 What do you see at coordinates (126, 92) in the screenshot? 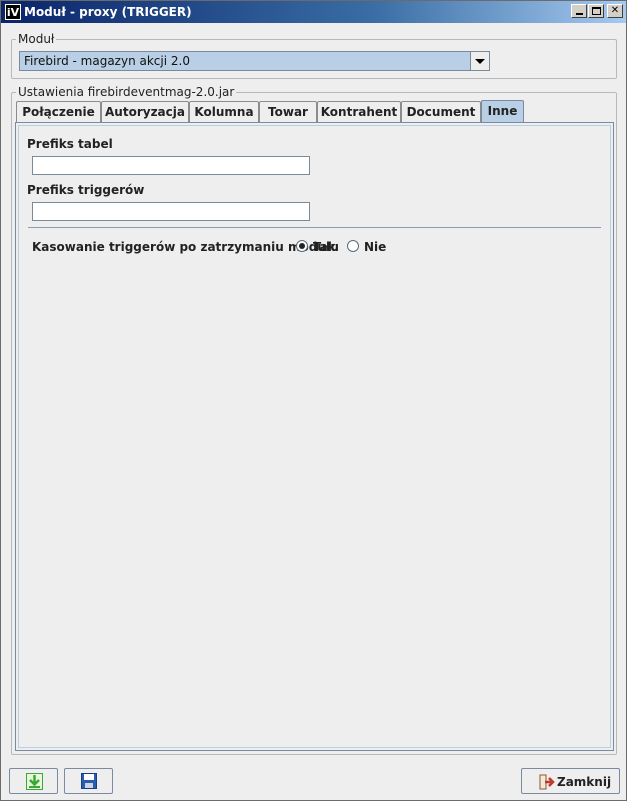
I see `settings-group-legend: Ustawienia firebirdeventmag-2.0.jar` at bounding box center [126, 92].